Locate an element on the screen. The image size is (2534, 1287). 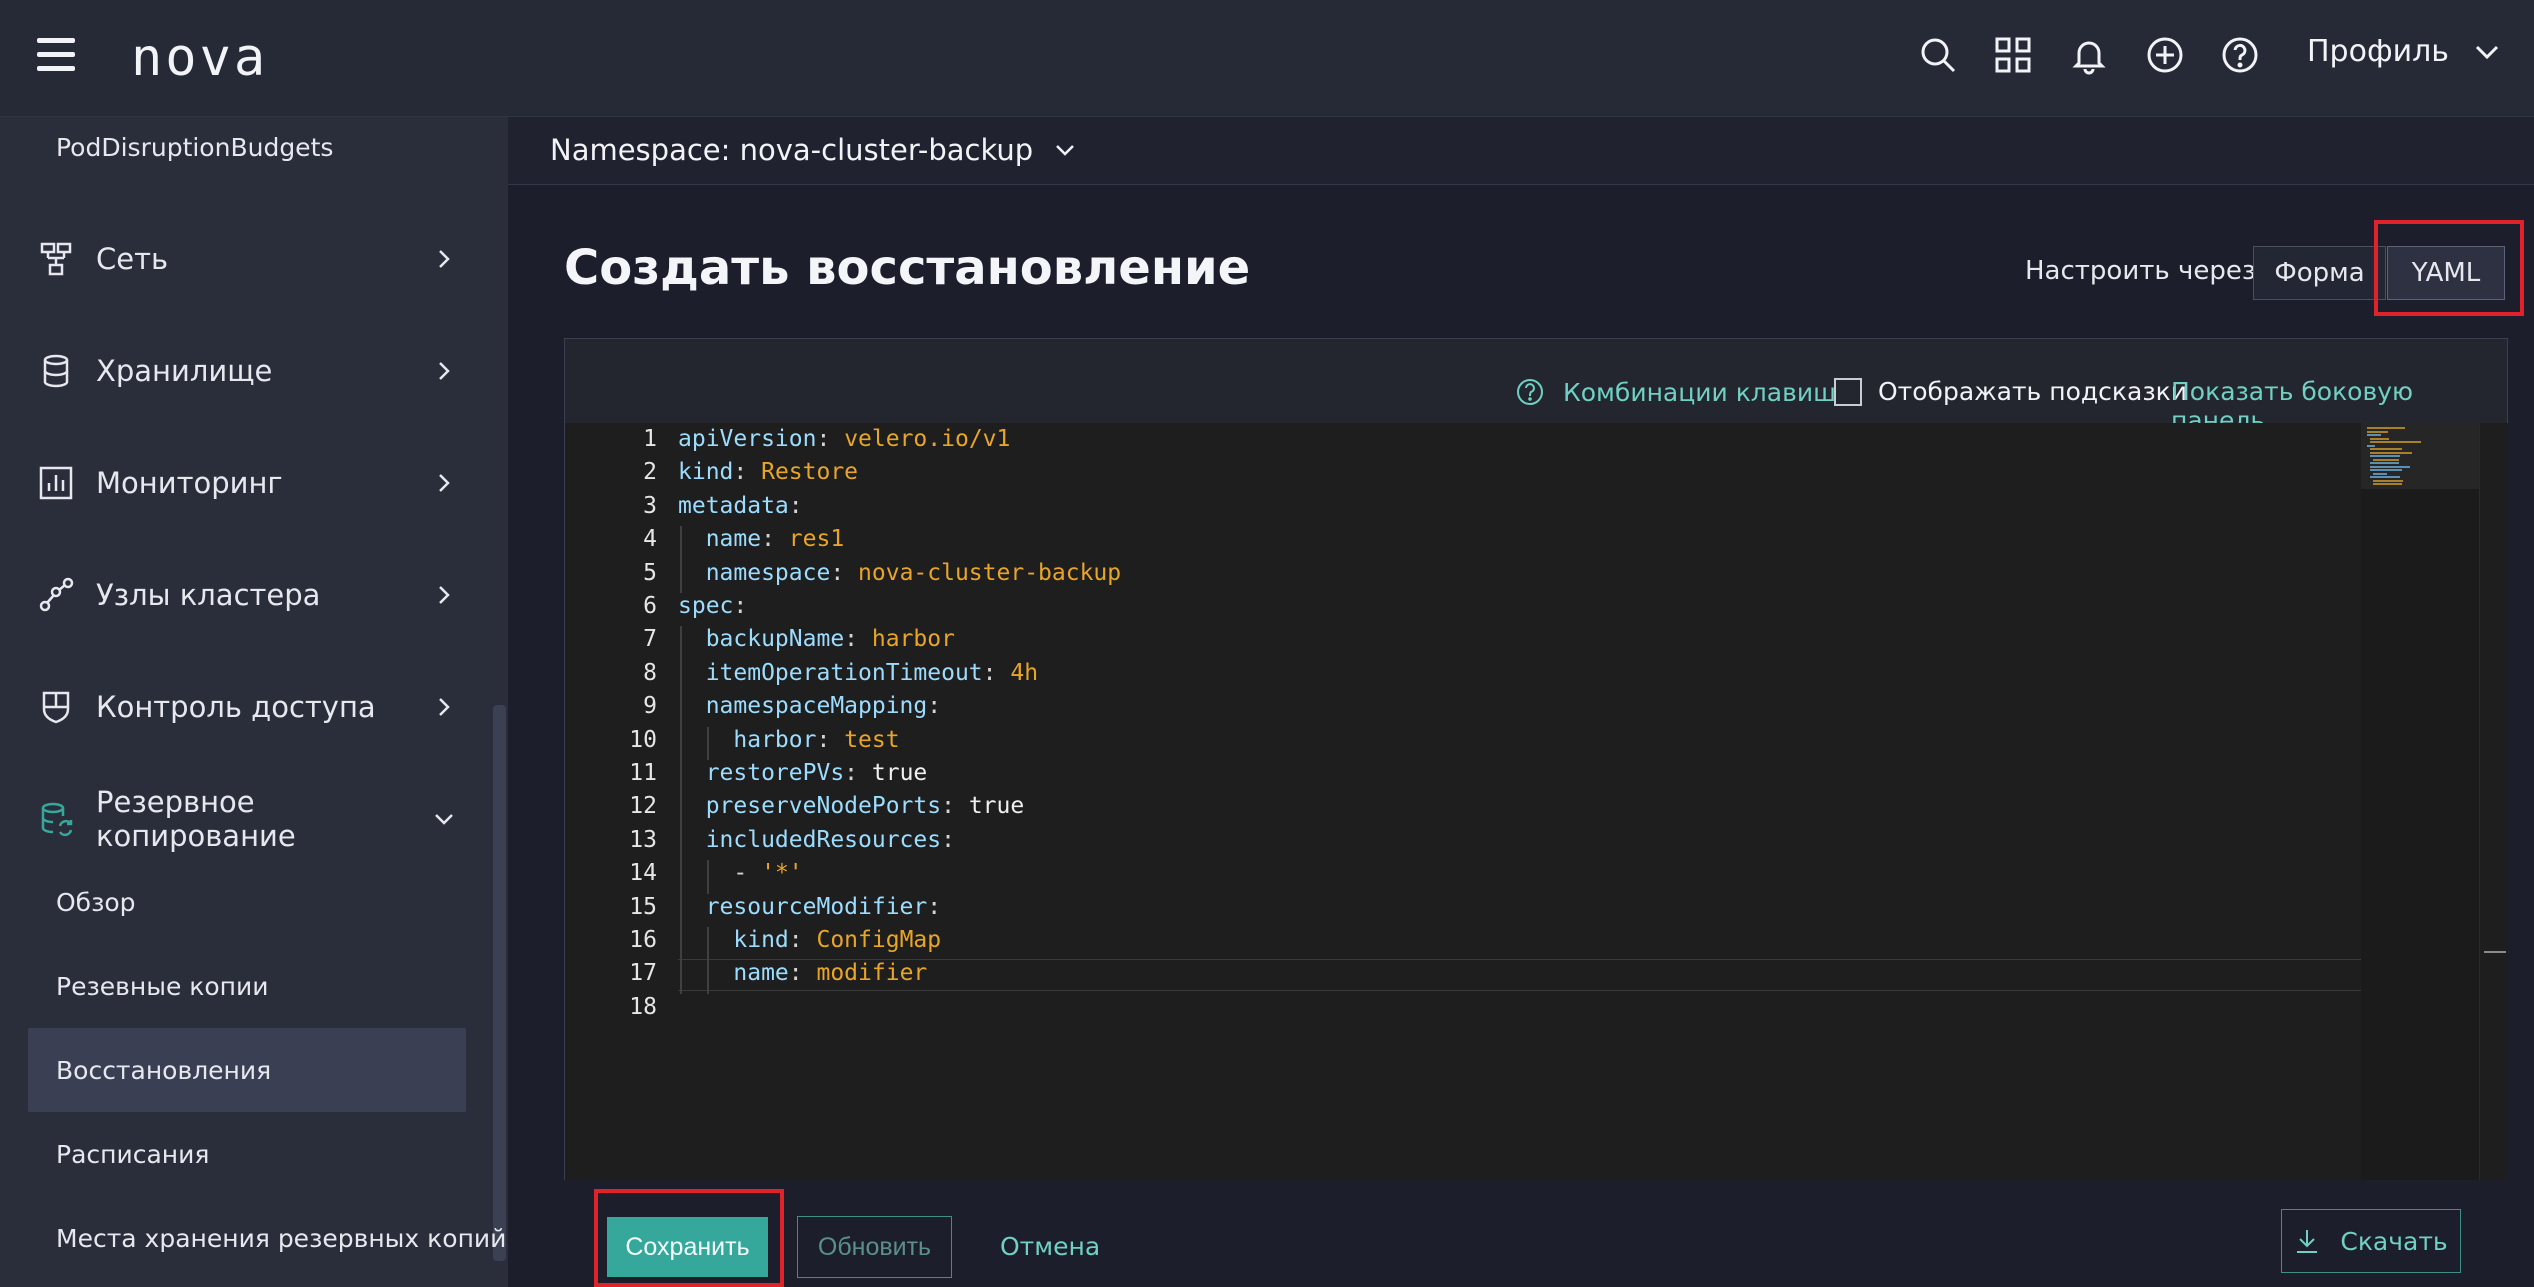
sidebar-group-network: Сеть is located at coordinates (246, 259).